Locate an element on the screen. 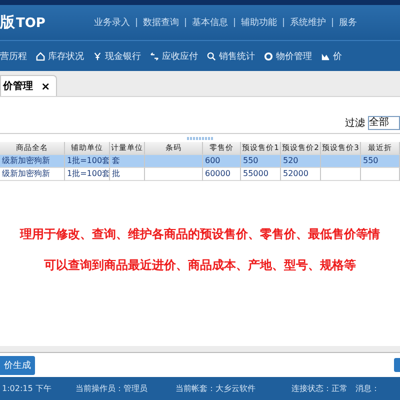 Image resolution: width=400 pixels, height=400 pixels. yen-icon is located at coordinates (97, 56).